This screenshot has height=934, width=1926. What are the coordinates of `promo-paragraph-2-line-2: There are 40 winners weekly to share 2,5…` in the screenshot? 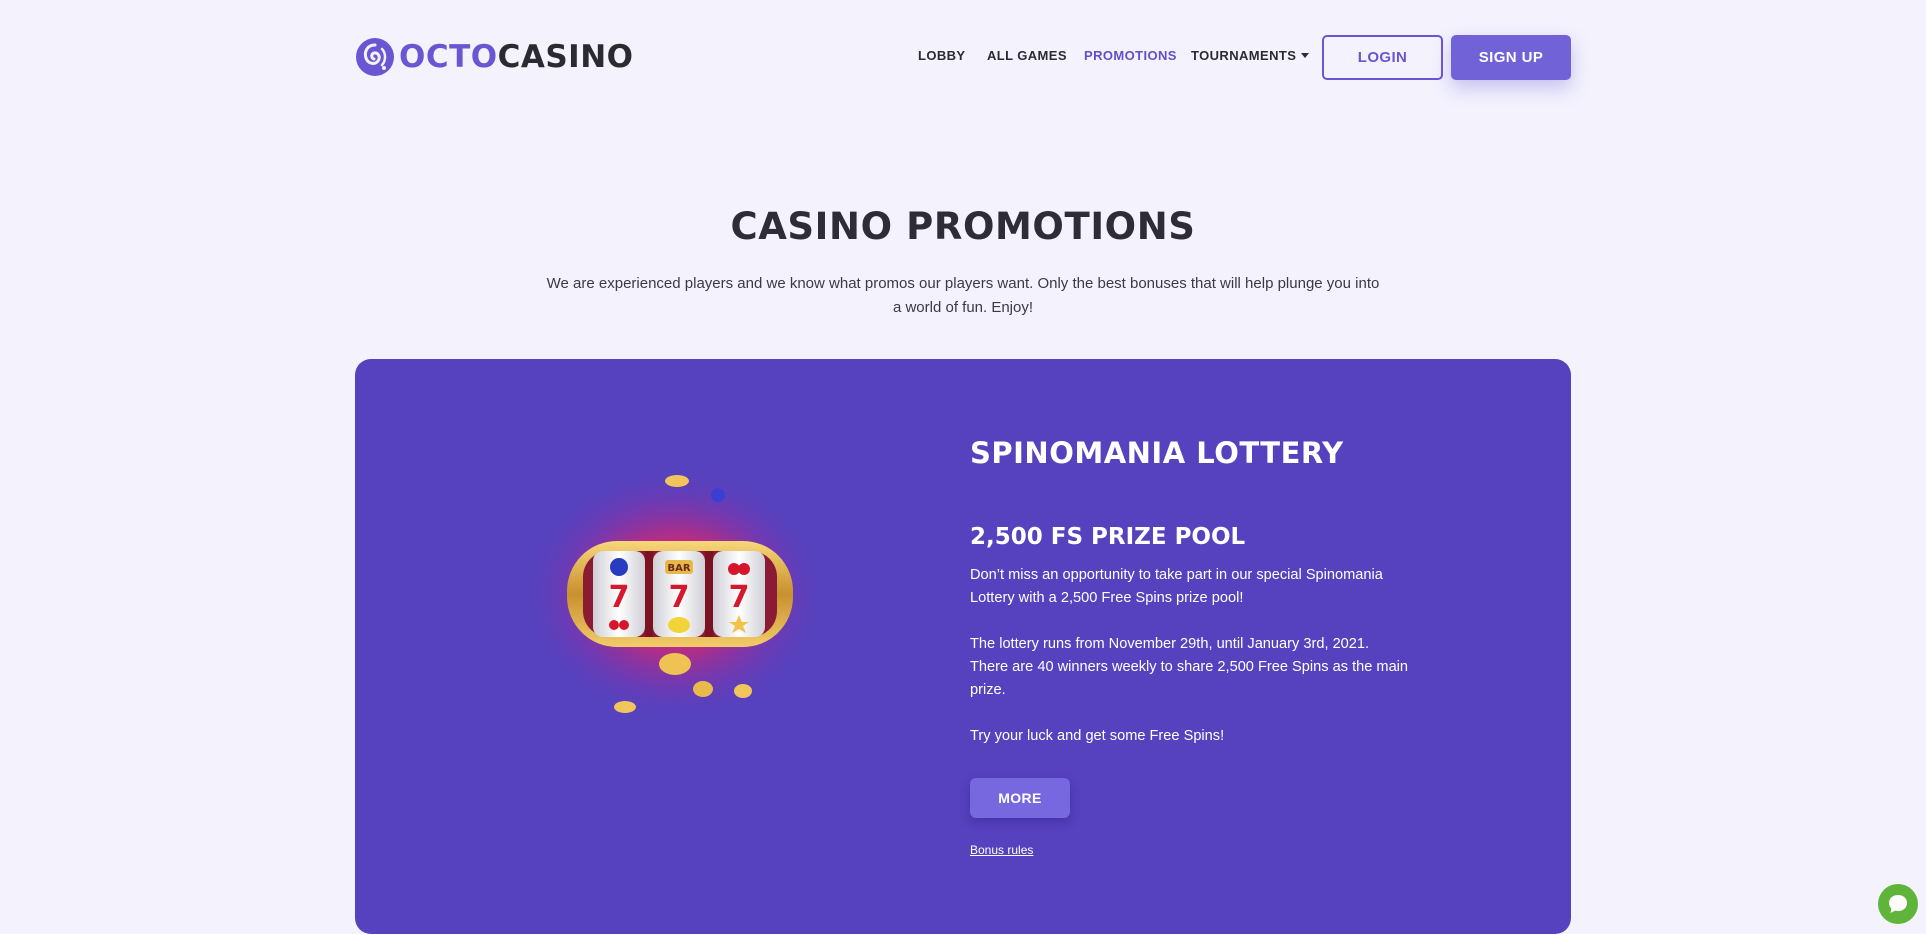 It's located at (1189, 667).